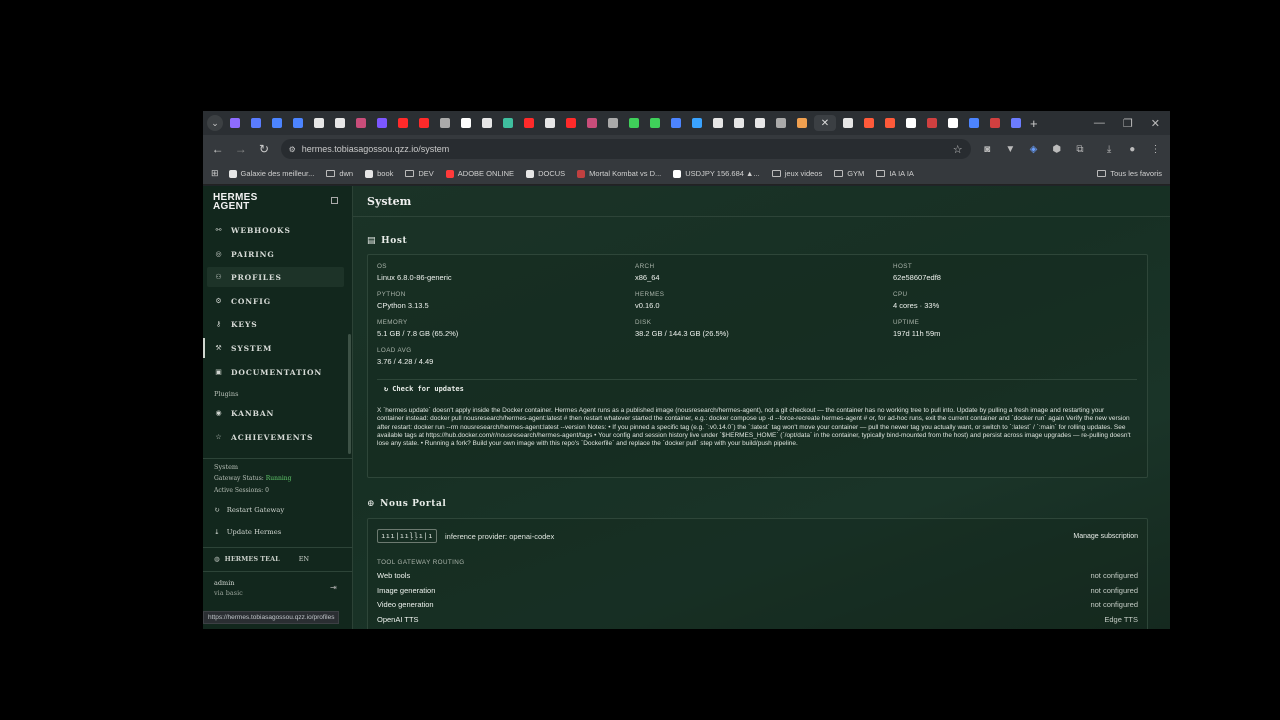 The width and height of the screenshot is (1280, 720). Describe the element at coordinates (334, 200) in the screenshot. I see `collapse-sidebar-icon` at that location.